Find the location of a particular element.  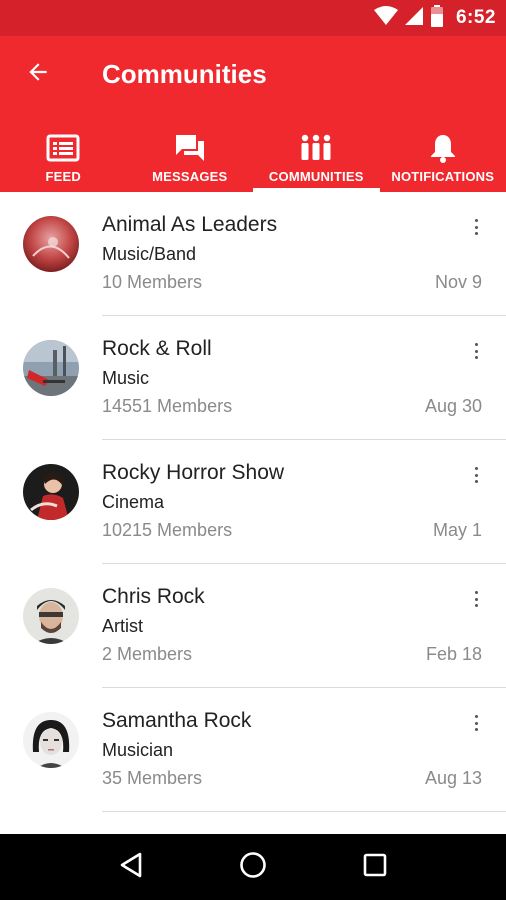

battery-icon is located at coordinates (437, 18).